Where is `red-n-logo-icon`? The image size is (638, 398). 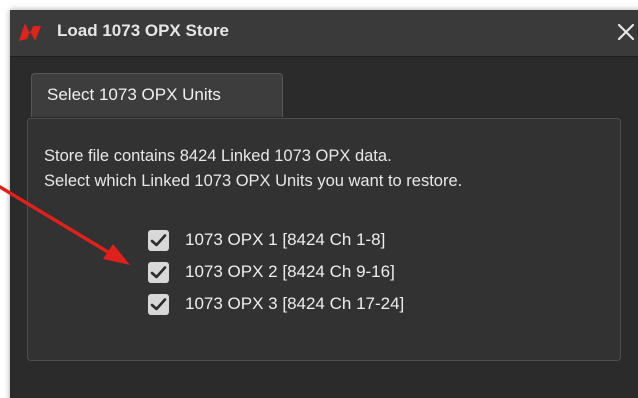
red-n-logo-icon is located at coordinates (30, 32).